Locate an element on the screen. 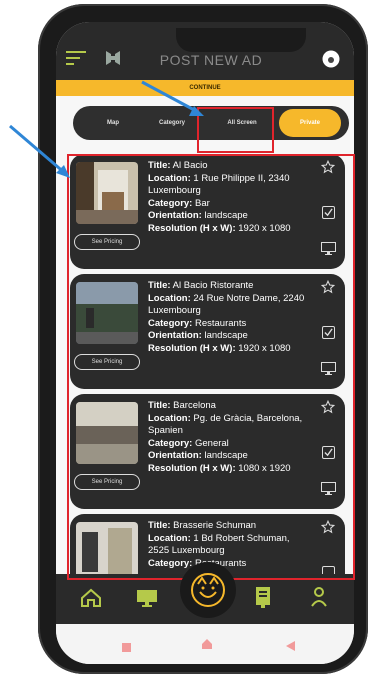 This screenshot has height=678, width=368. page-title: POST NEW AD is located at coordinates (211, 60).